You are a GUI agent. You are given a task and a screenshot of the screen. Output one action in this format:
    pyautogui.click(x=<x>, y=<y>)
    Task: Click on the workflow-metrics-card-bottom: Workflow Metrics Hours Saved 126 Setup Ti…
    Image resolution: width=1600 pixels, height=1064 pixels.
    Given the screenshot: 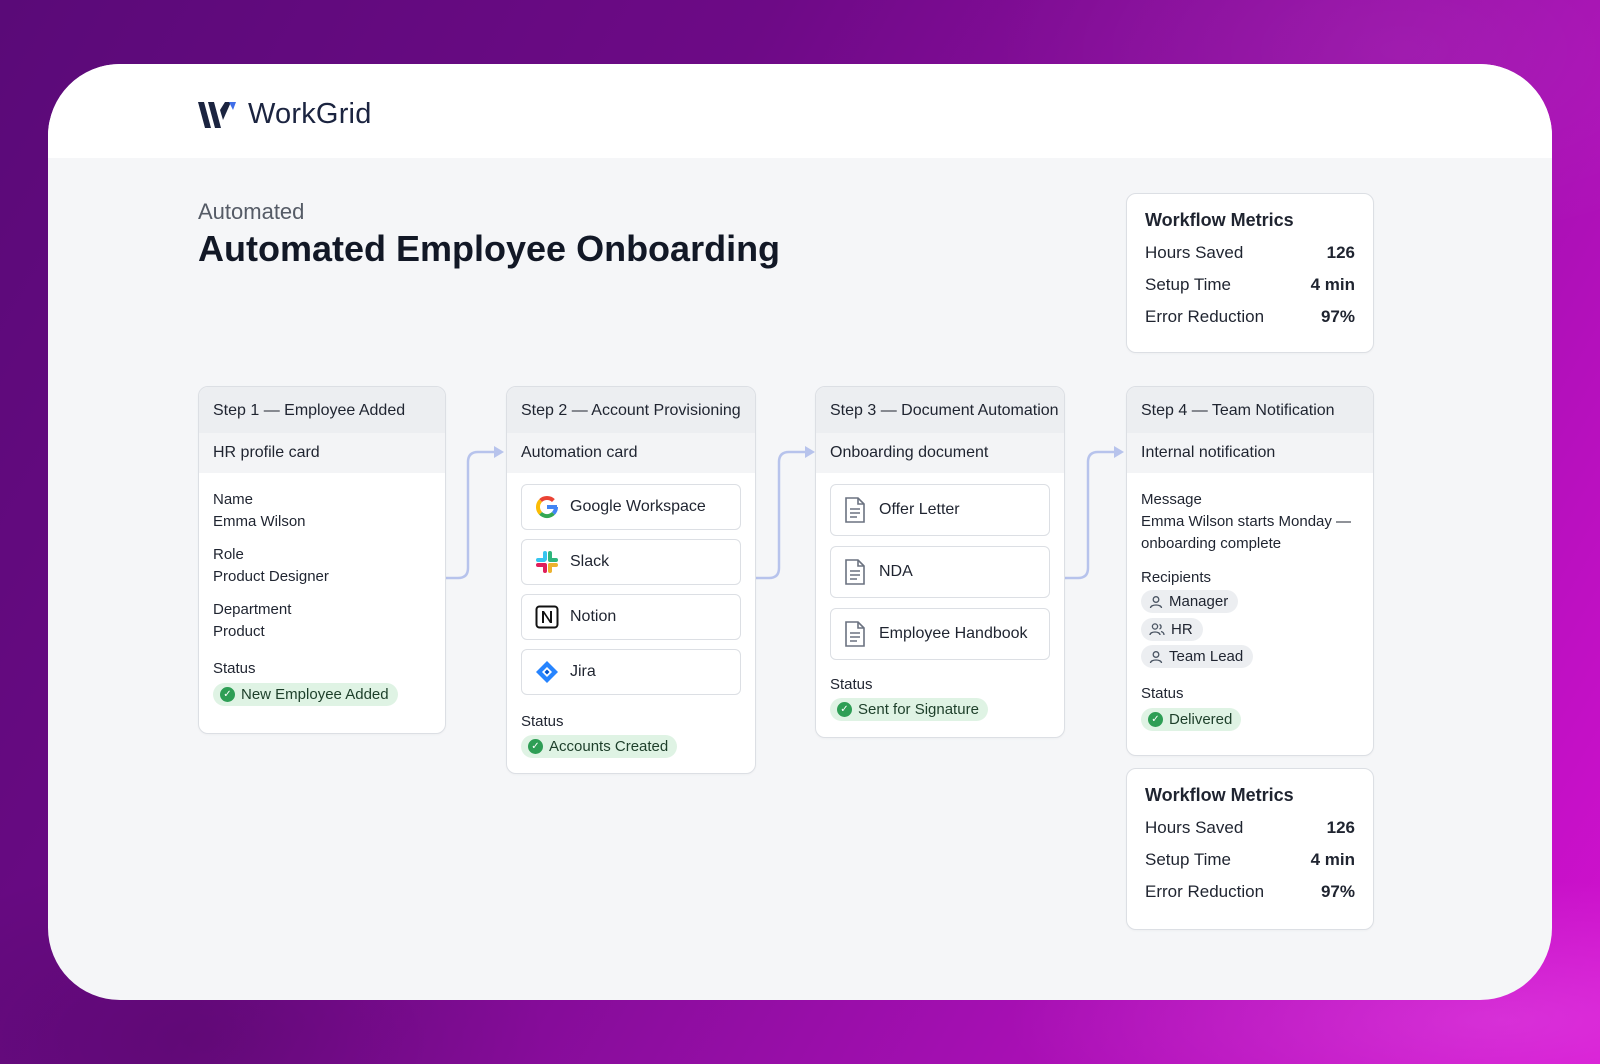 What is the action you would take?
    pyautogui.click(x=1250, y=849)
    